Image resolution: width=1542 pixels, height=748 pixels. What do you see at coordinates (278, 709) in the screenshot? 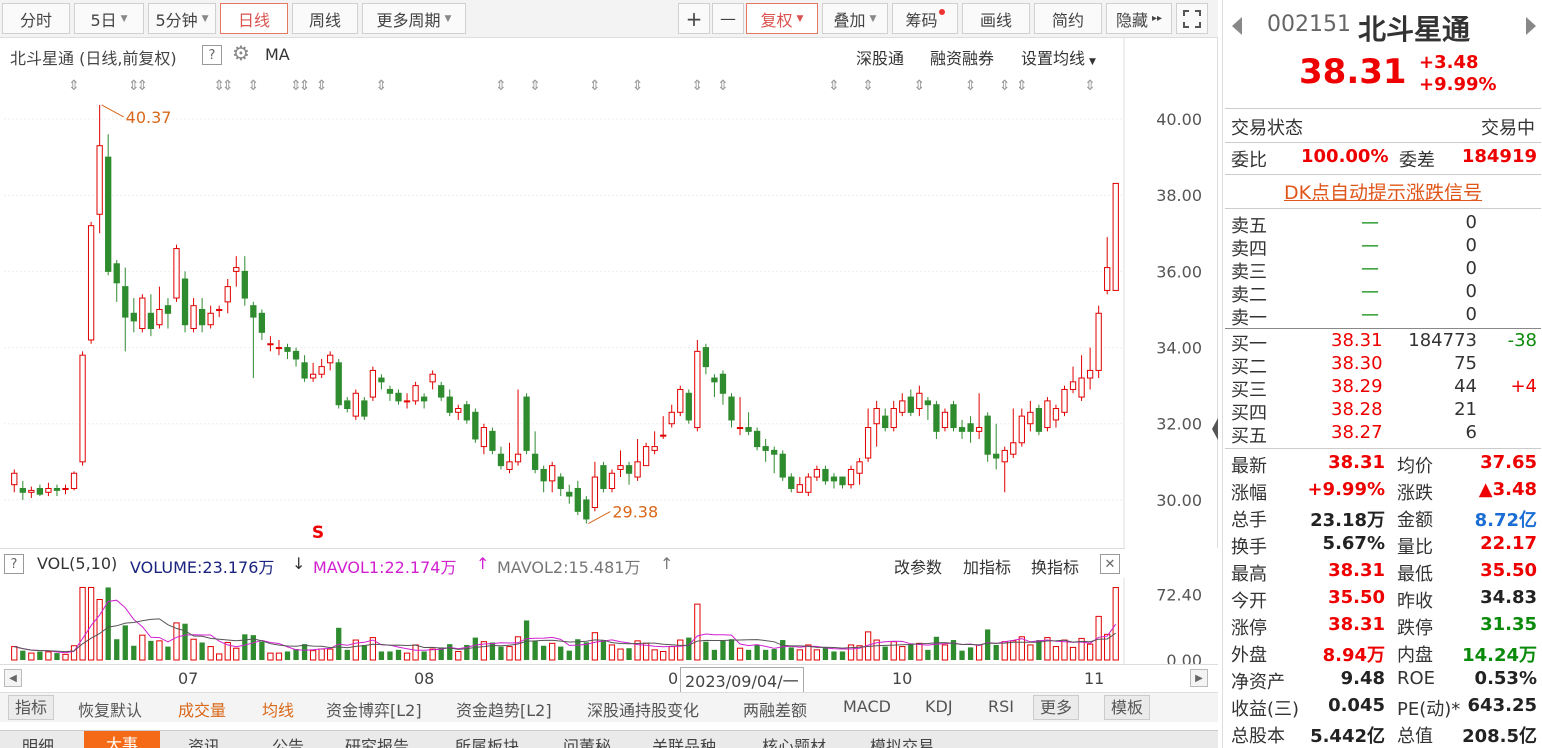
I see `ma-tab: 均线` at bounding box center [278, 709].